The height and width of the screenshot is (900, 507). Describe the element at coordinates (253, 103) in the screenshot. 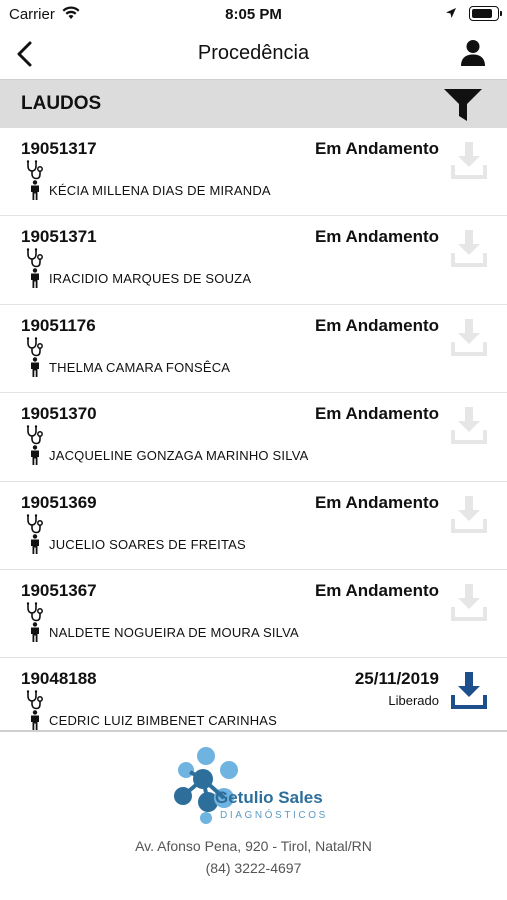

I see `section-header: LAUDOS` at that location.